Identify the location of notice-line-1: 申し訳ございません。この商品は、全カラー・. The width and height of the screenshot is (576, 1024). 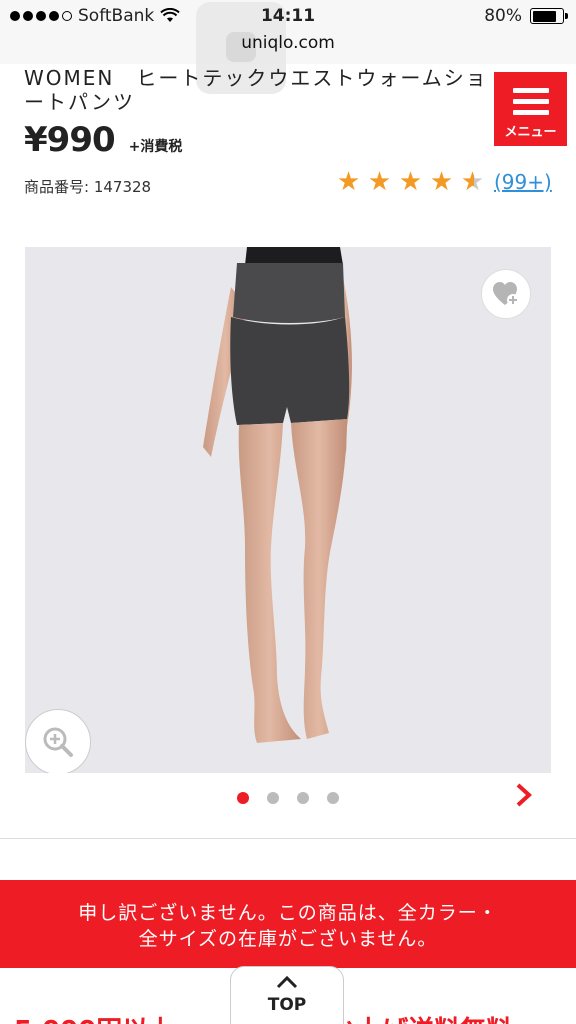
(288, 913).